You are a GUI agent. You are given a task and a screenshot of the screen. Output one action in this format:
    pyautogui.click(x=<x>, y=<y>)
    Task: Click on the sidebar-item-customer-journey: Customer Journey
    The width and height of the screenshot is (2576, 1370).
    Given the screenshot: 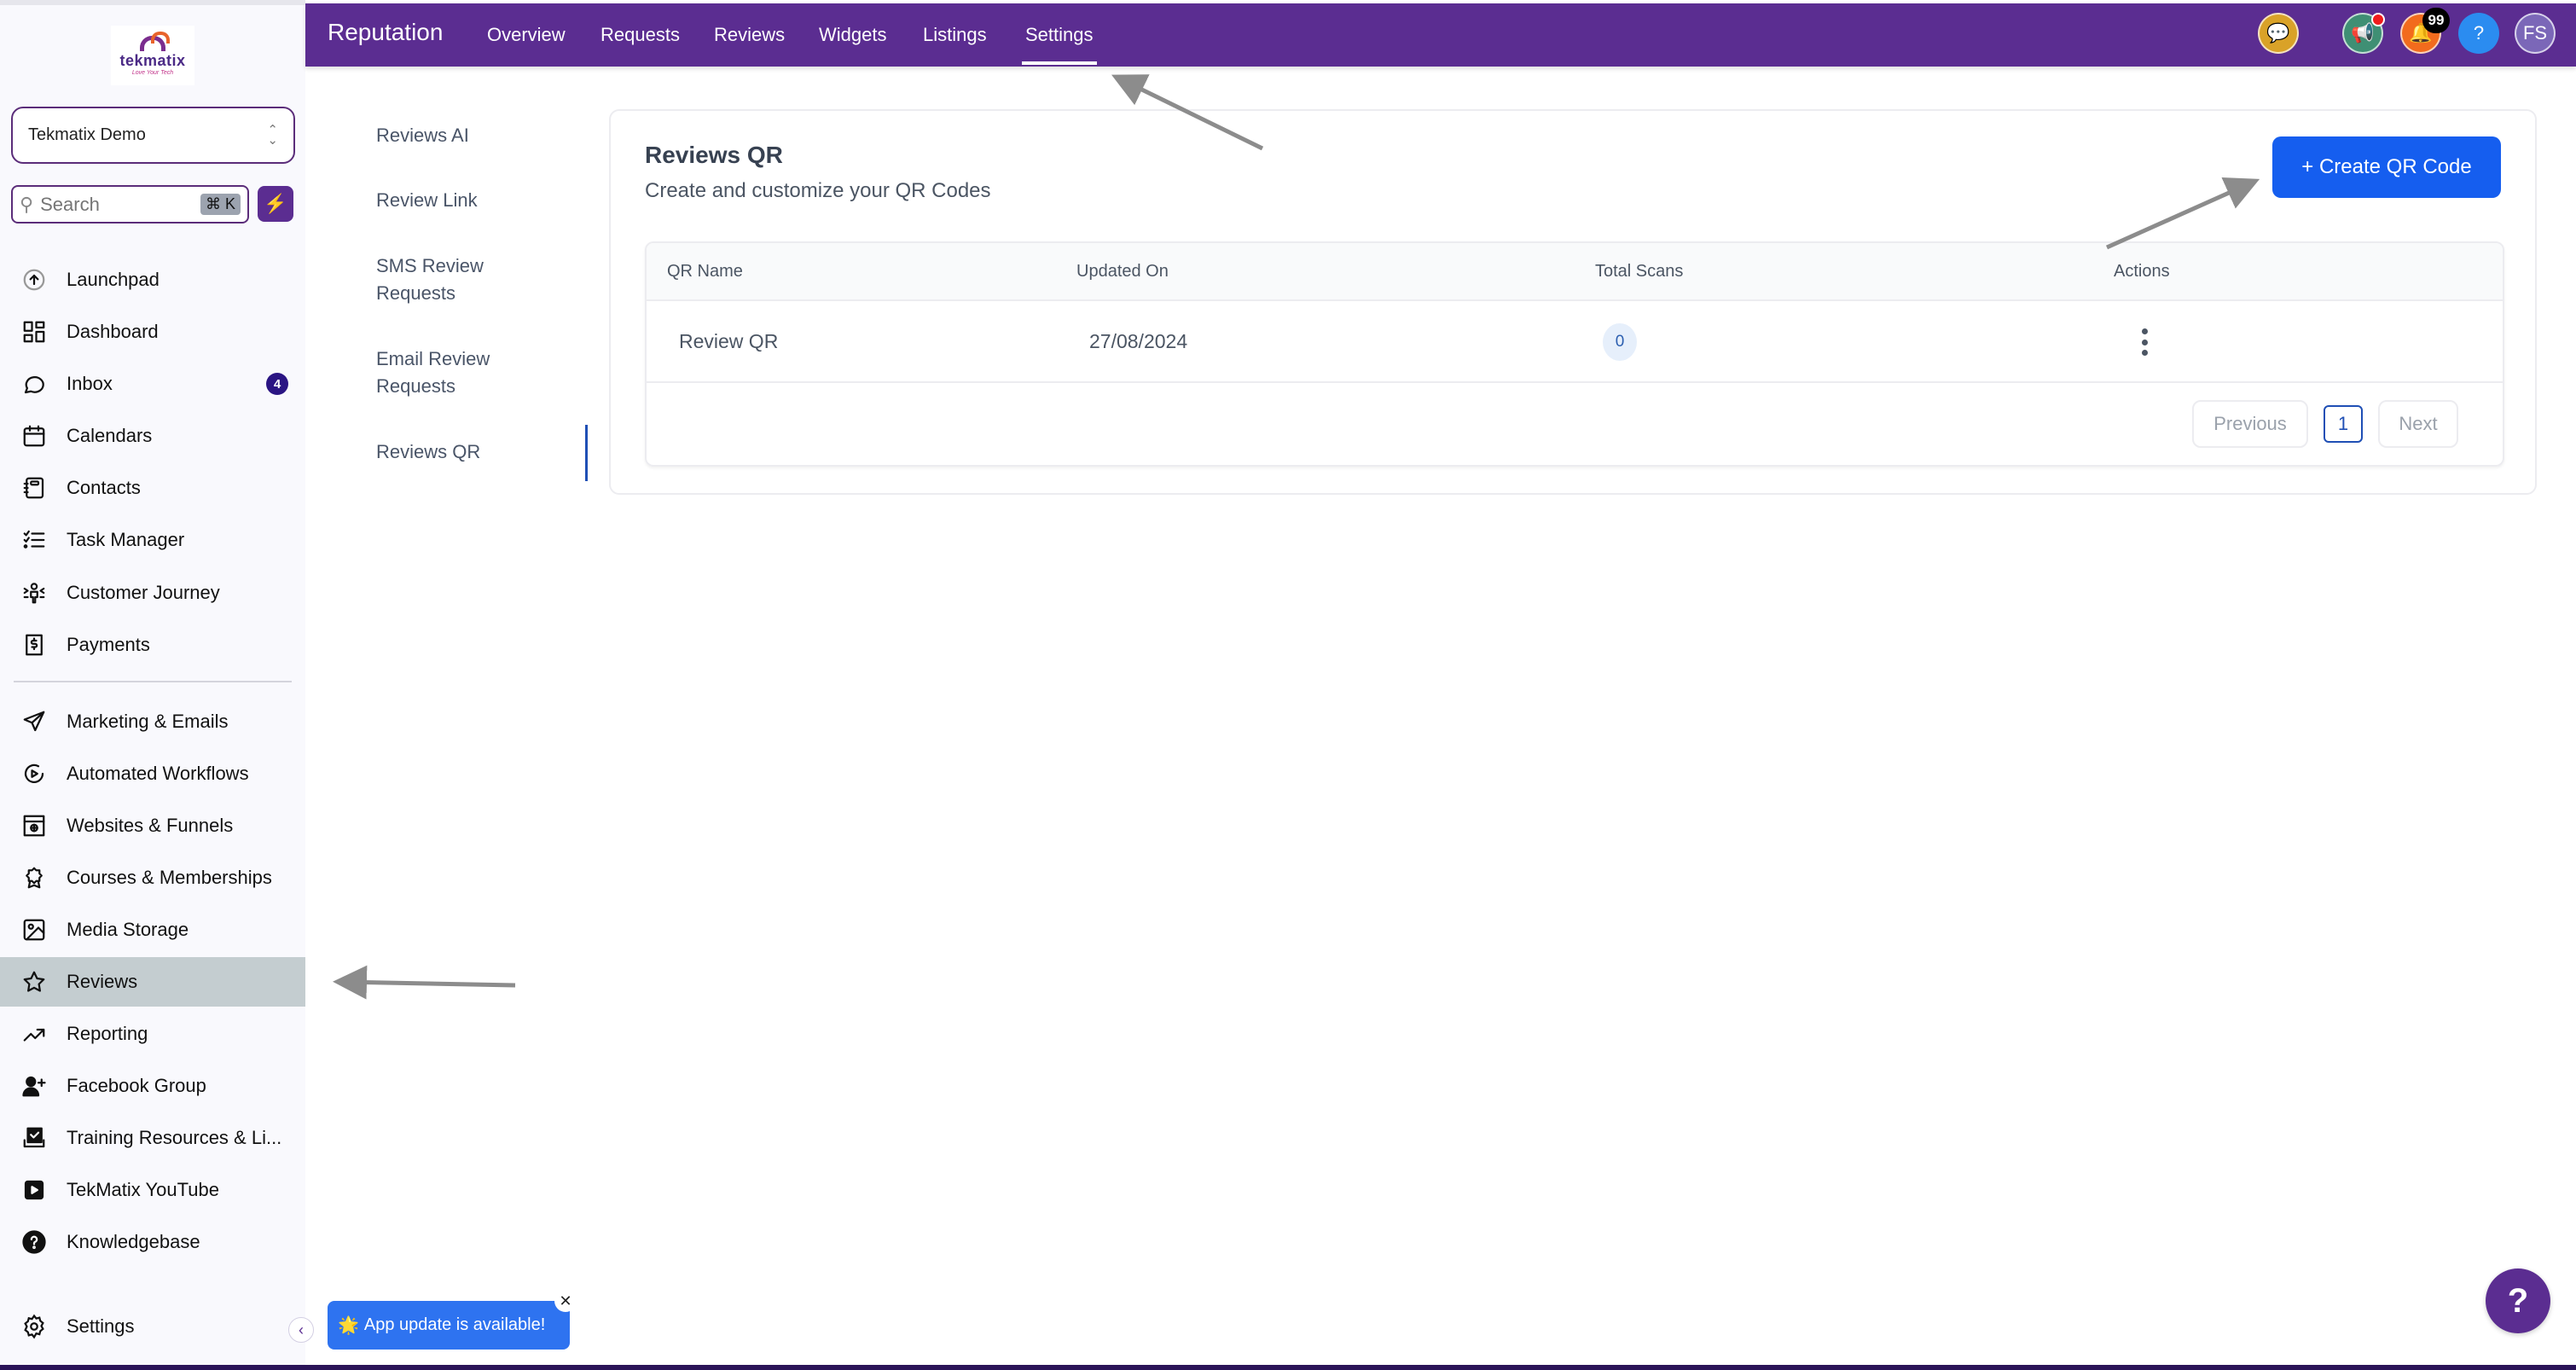 What is the action you would take?
    pyautogui.click(x=152, y=593)
    